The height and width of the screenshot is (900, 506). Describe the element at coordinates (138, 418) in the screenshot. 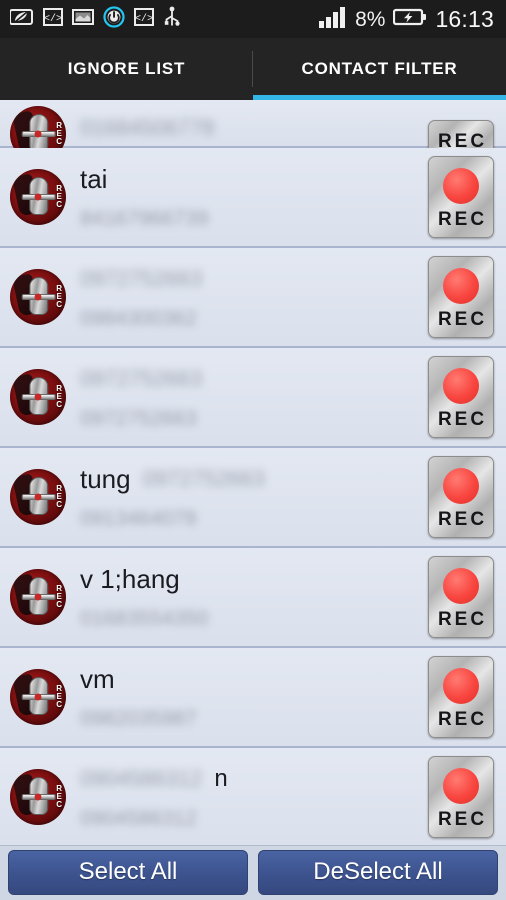

I see `contact-phone-secondary-redacted: 0972752663` at that location.